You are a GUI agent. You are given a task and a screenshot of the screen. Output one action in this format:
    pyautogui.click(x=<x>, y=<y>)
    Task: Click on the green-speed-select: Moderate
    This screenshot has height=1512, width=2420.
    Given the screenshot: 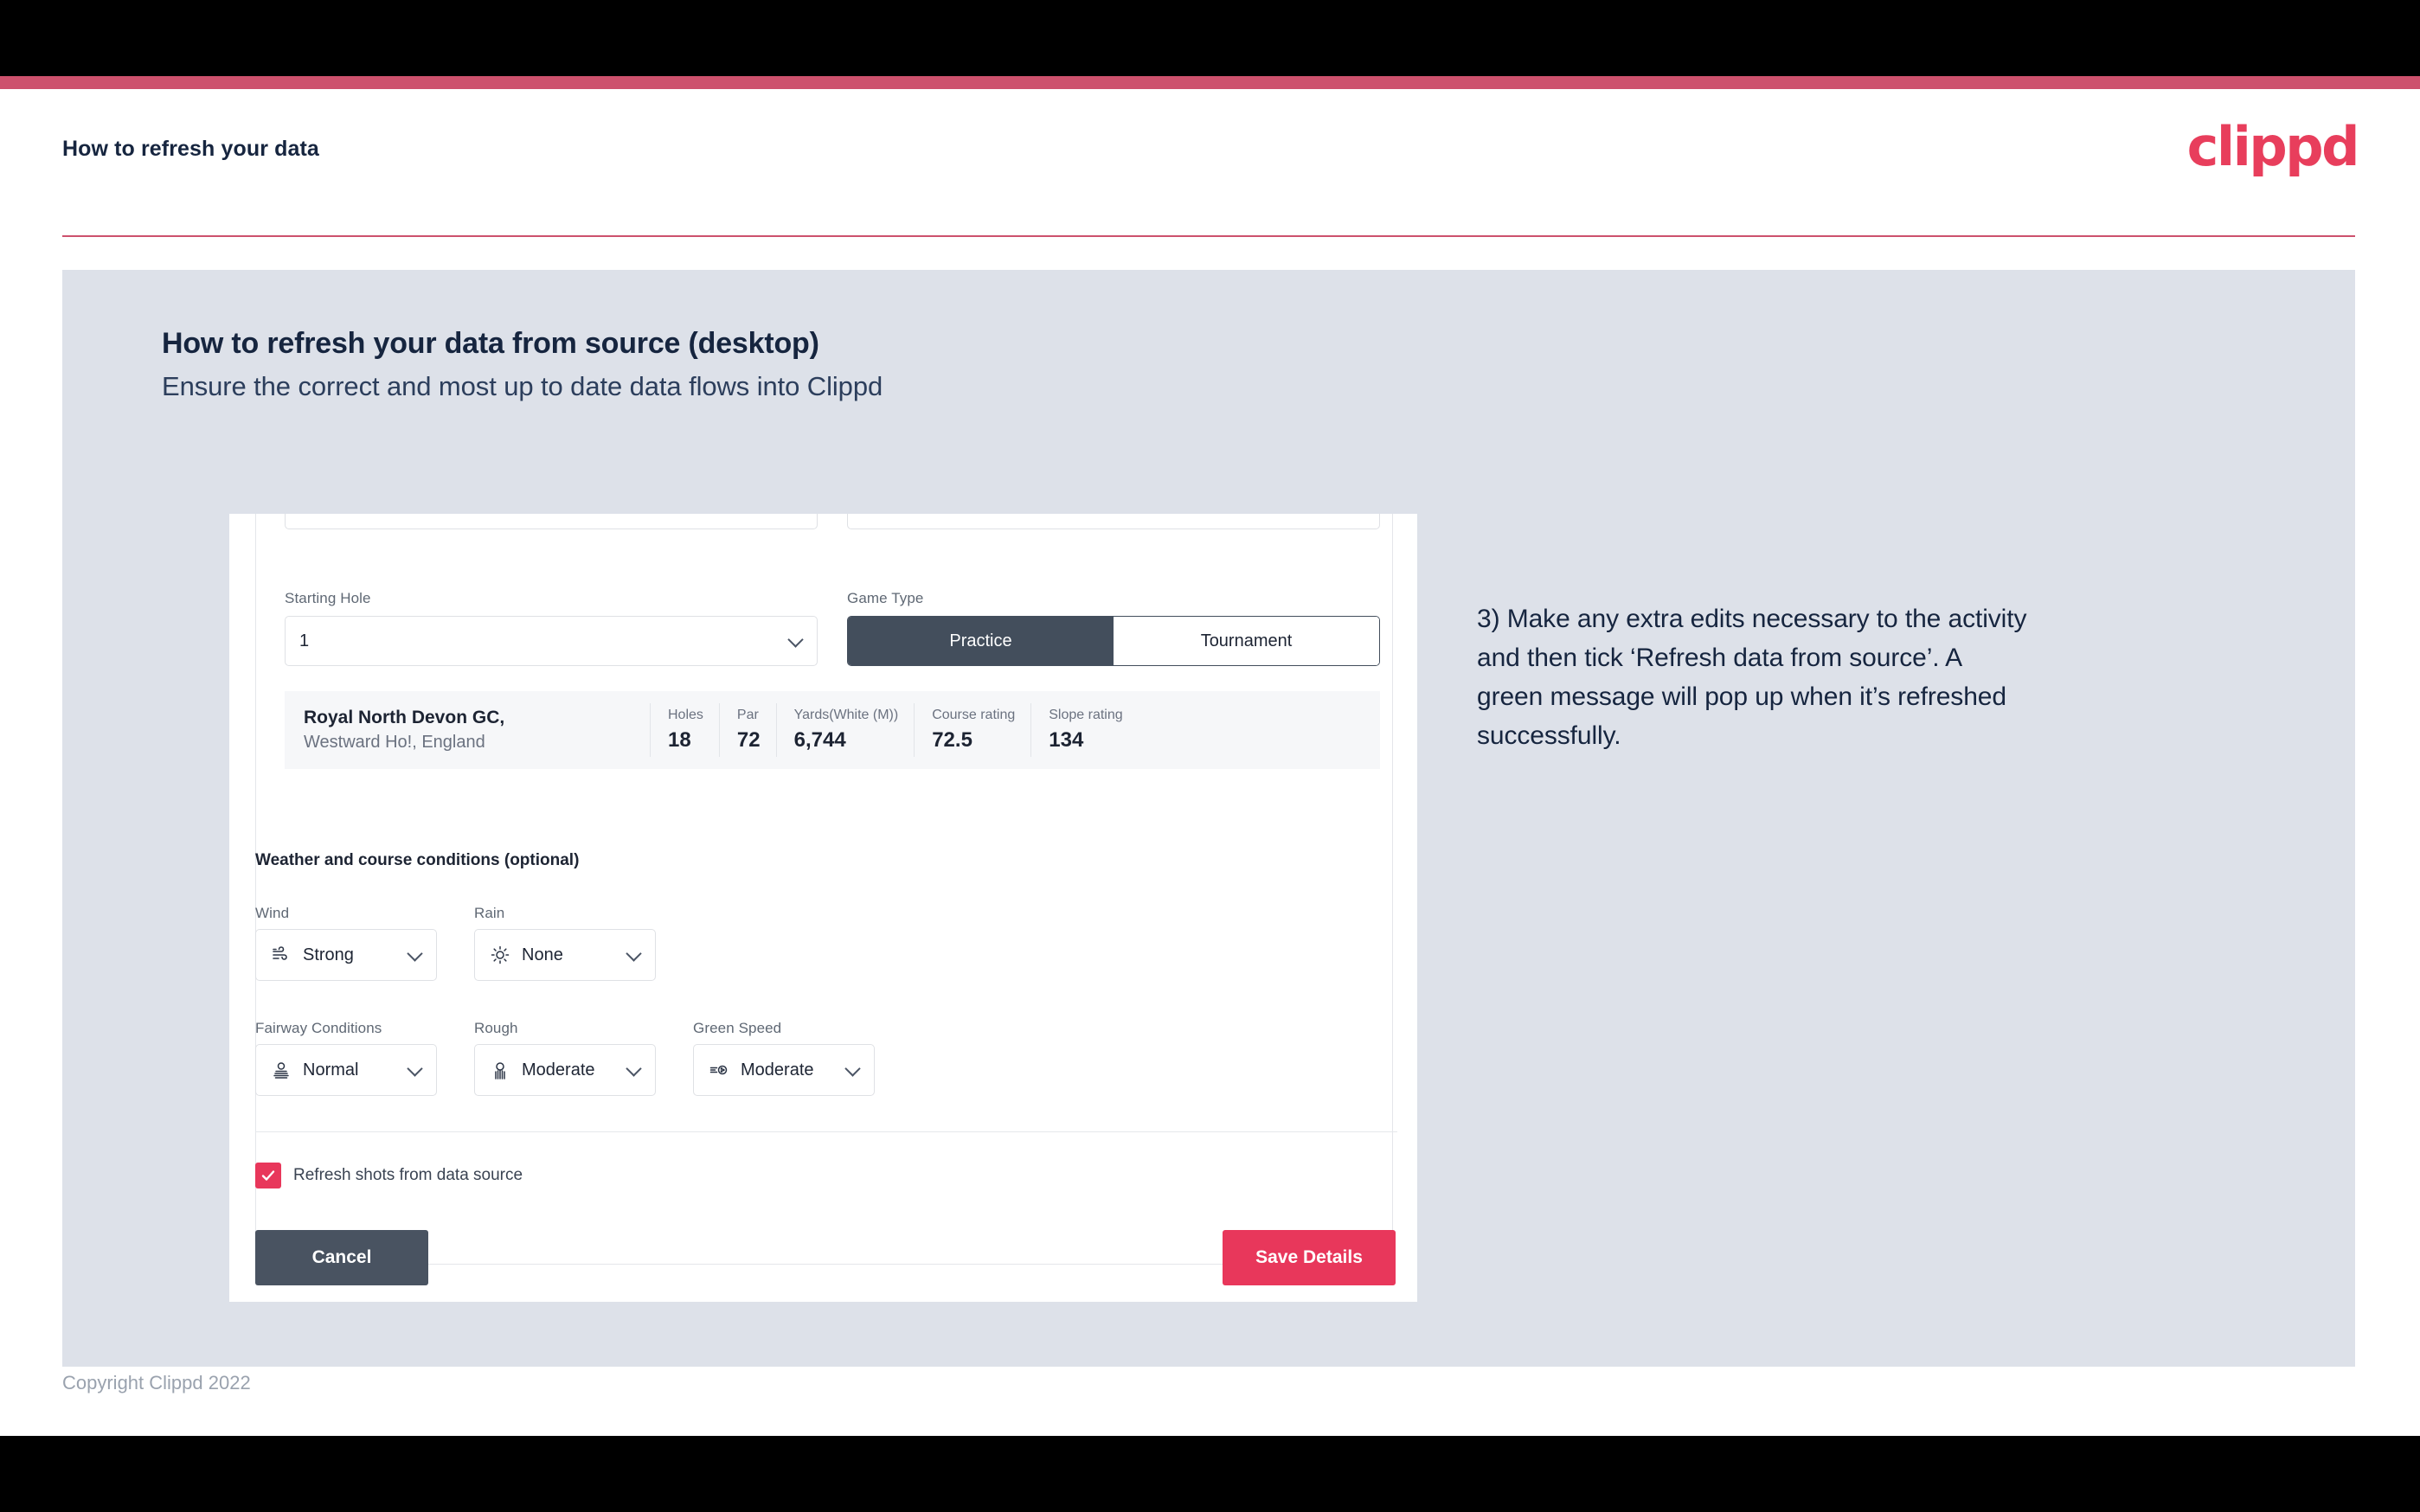 What is the action you would take?
    pyautogui.click(x=784, y=1070)
    